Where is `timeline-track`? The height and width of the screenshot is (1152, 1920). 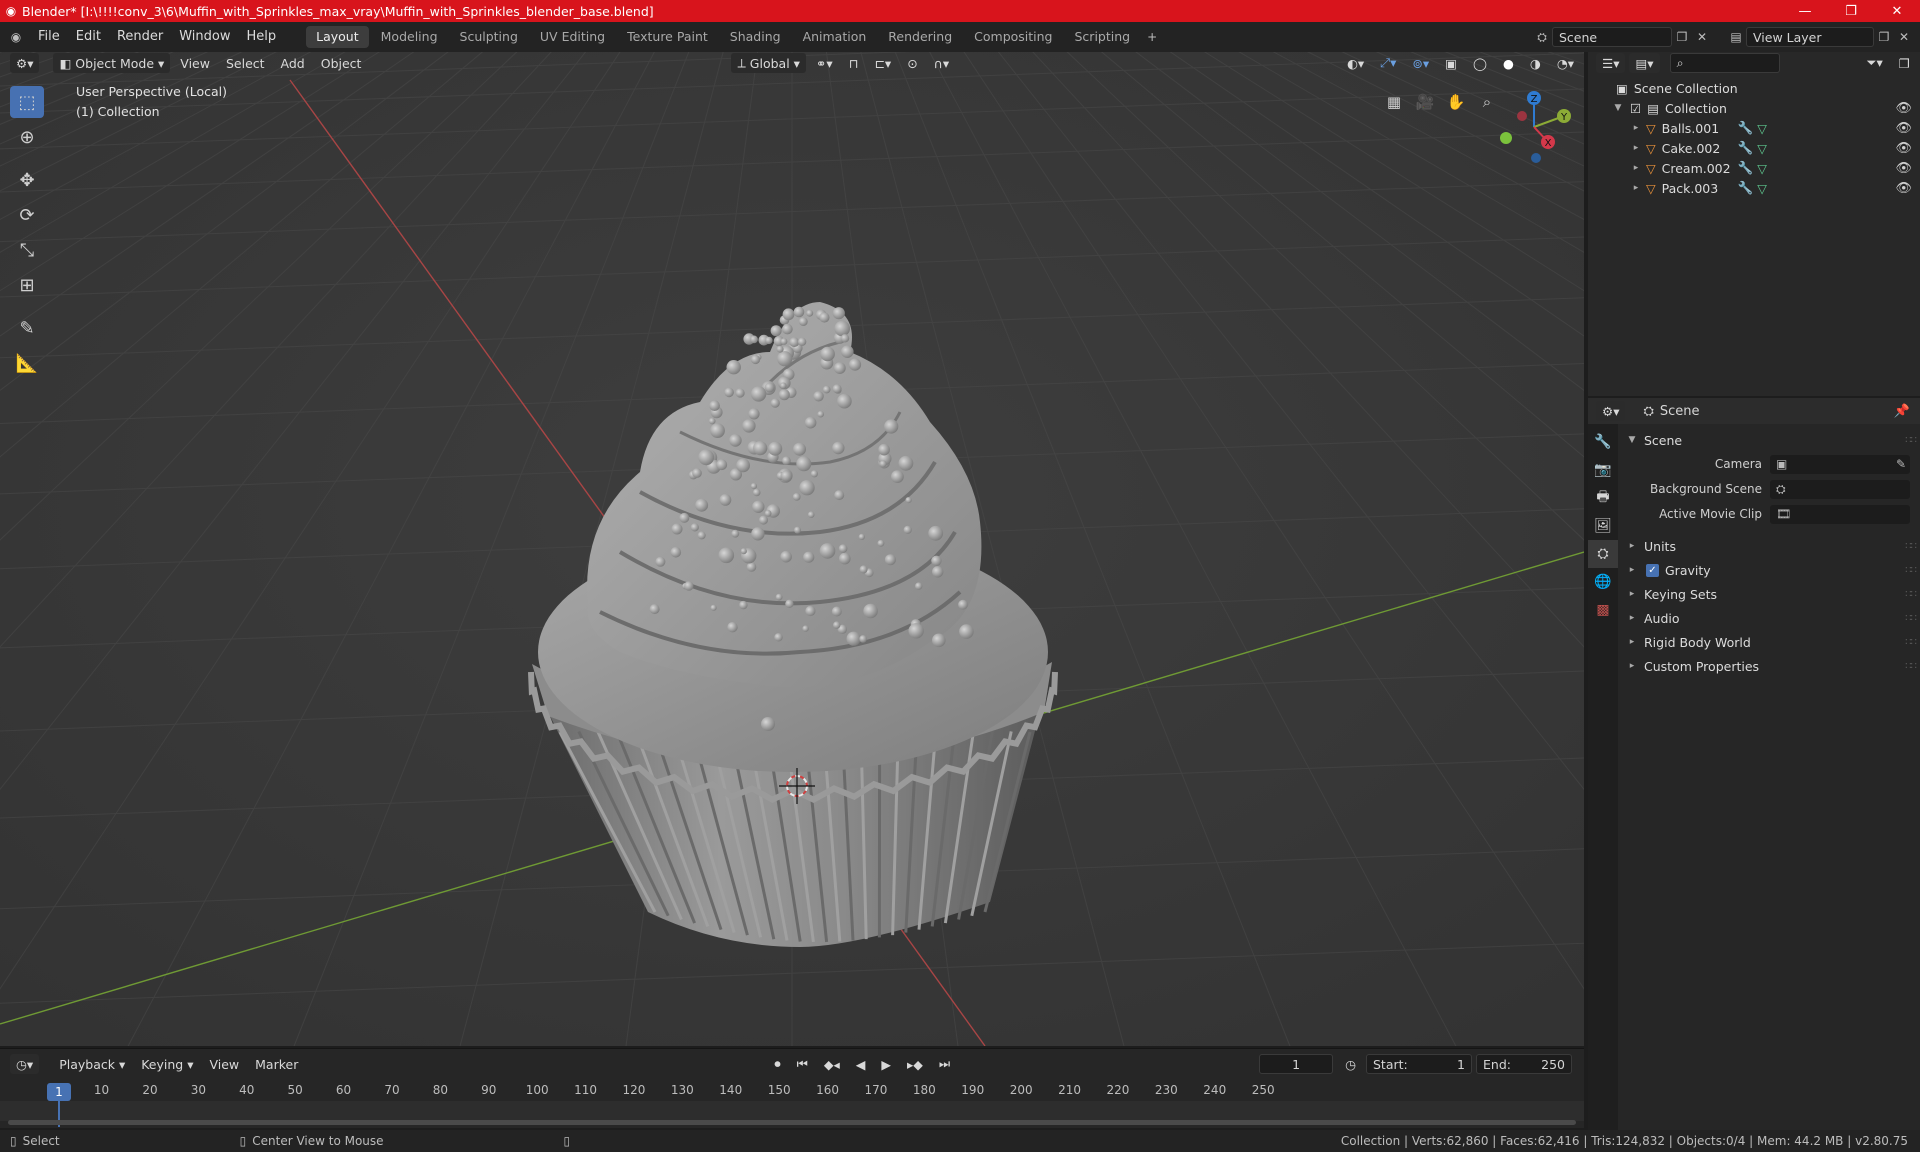 timeline-track is located at coordinates (792, 1111).